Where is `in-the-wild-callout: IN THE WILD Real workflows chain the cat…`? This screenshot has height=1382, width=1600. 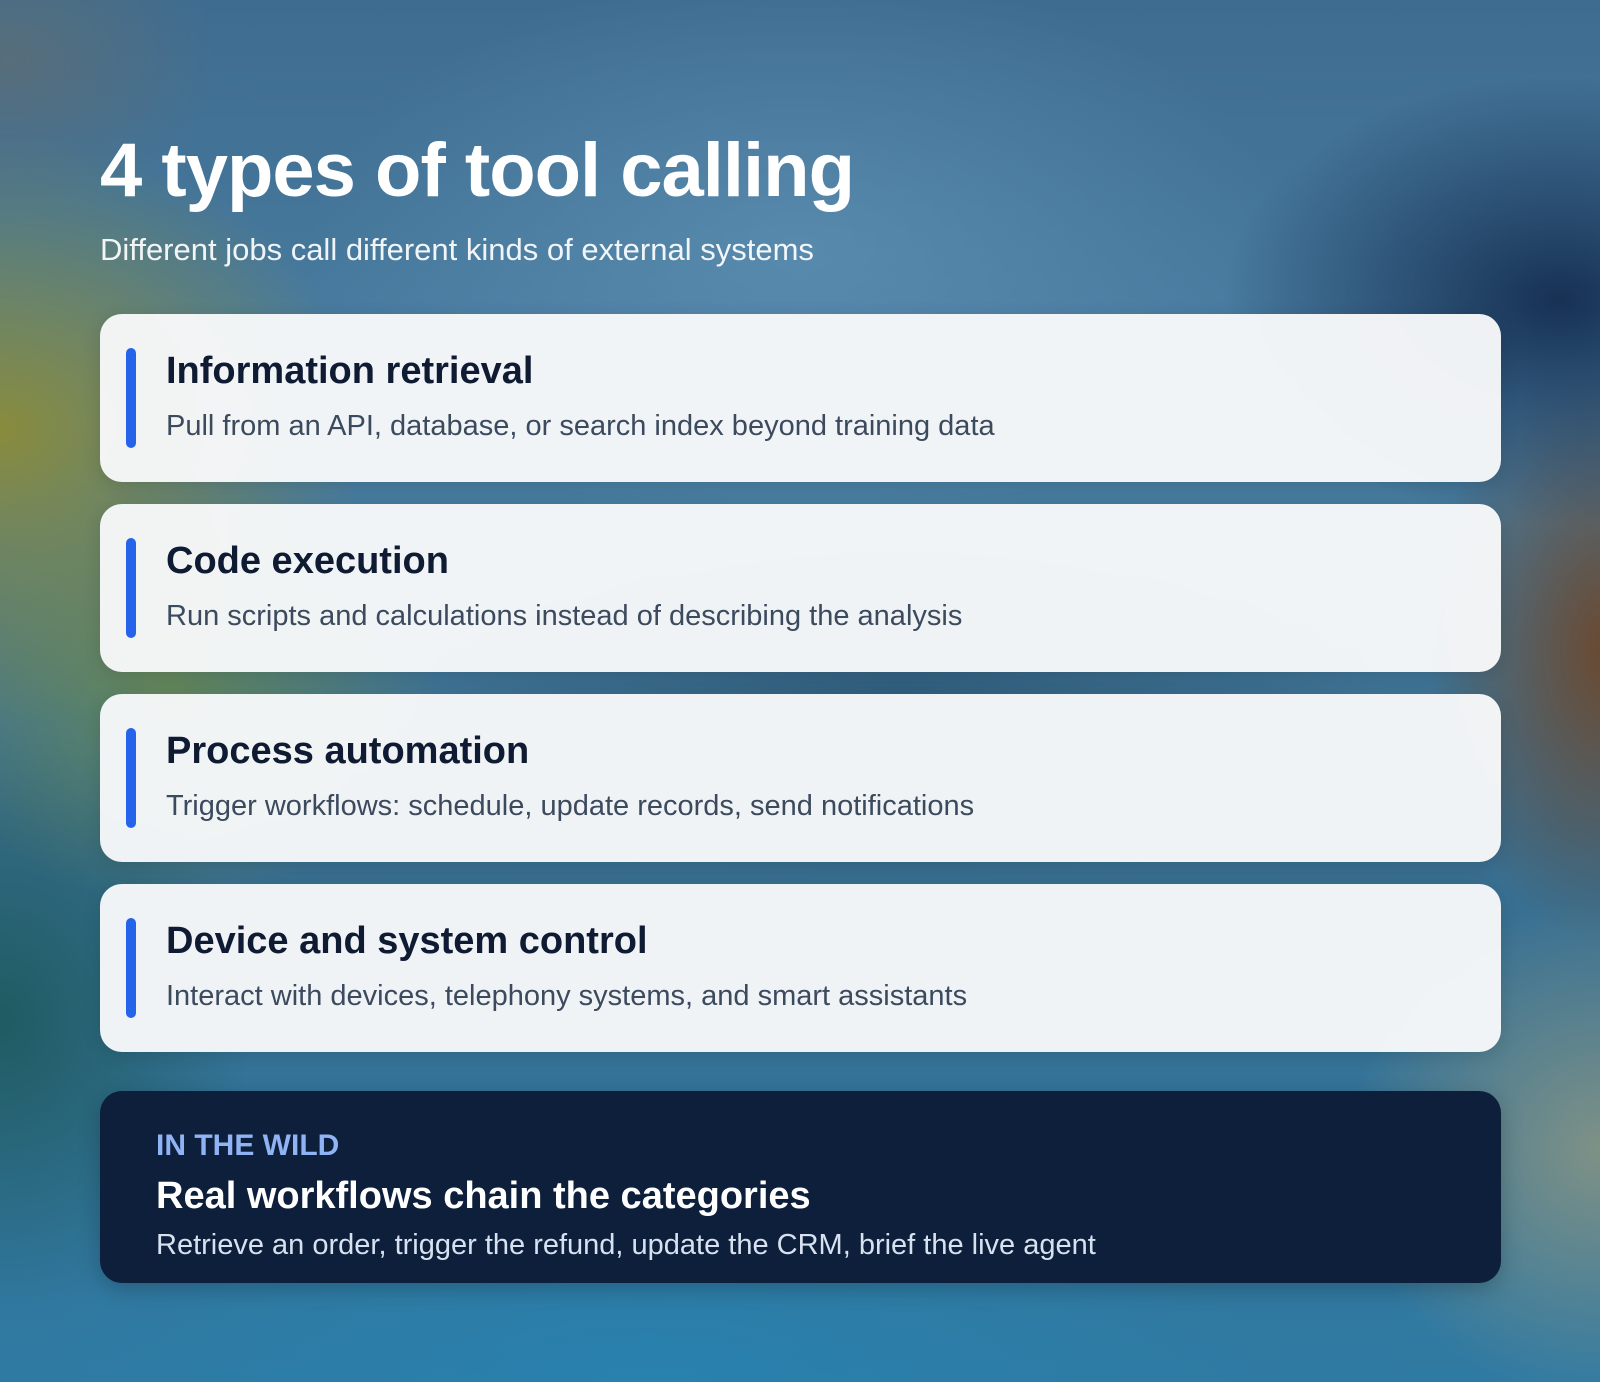 in-the-wild-callout: IN THE WILD Real workflows chain the cat… is located at coordinates (800, 1187).